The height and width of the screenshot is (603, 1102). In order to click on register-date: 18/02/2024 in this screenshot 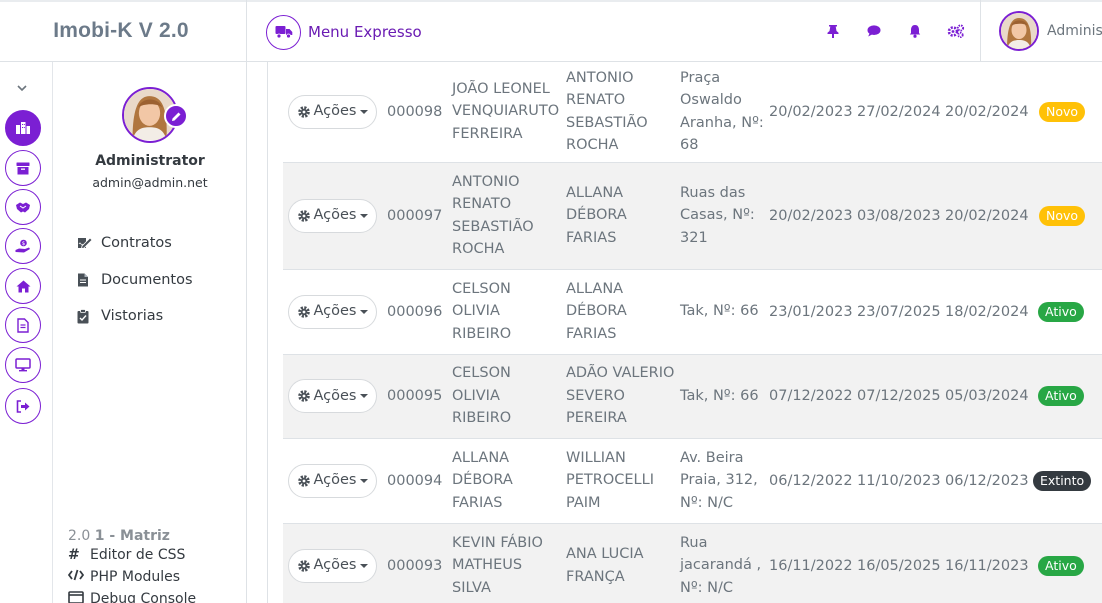, I will do `click(987, 311)`.